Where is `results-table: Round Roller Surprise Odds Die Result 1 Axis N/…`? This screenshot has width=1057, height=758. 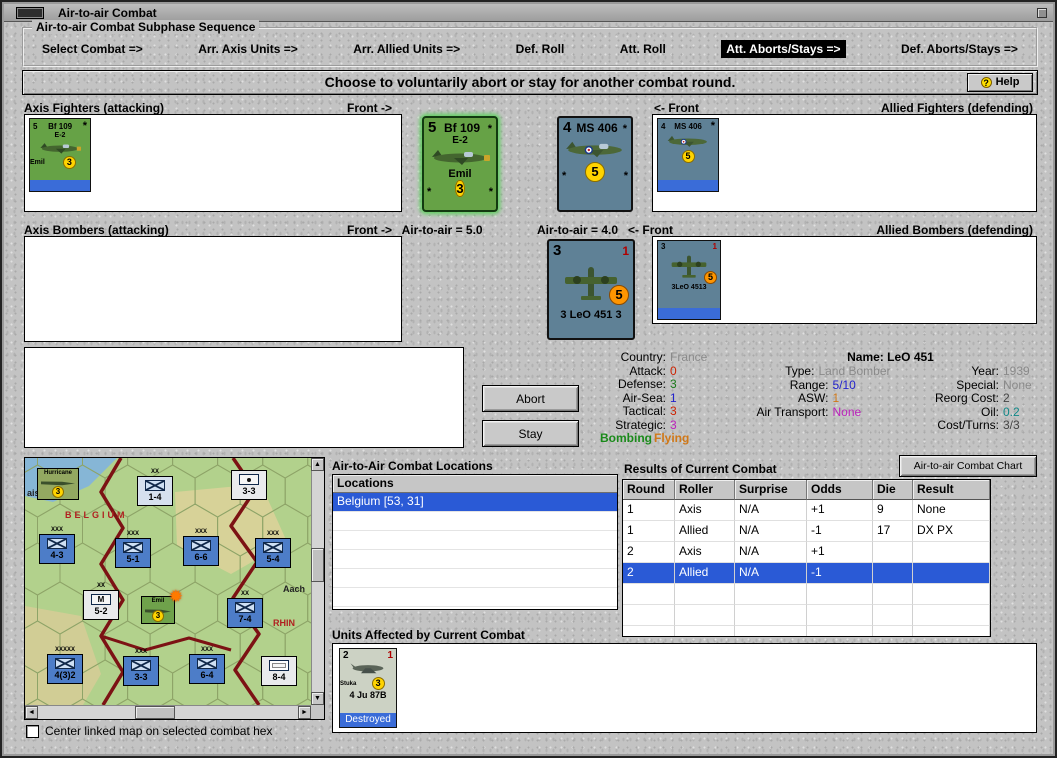
results-table: Round Roller Surprise Odds Die Result 1 Axis N/… is located at coordinates (806, 558).